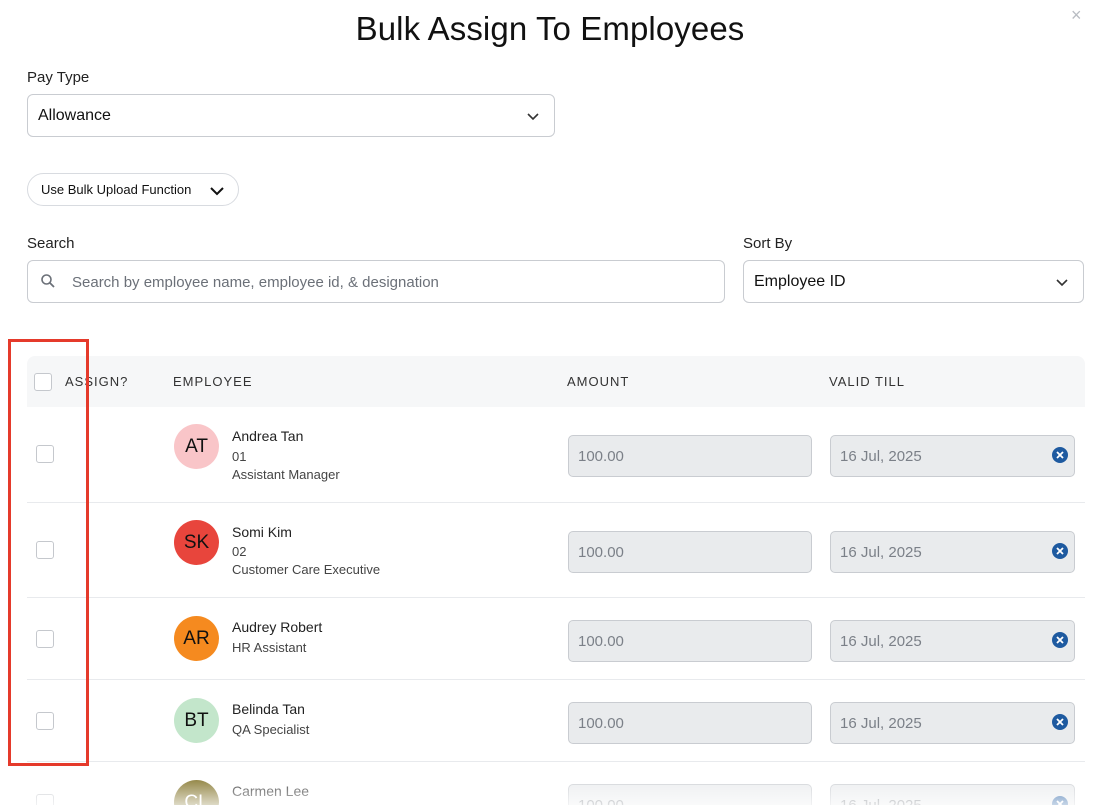 The image size is (1108, 805). Describe the element at coordinates (262, 532) in the screenshot. I see `employee-name: Somi Kim` at that location.